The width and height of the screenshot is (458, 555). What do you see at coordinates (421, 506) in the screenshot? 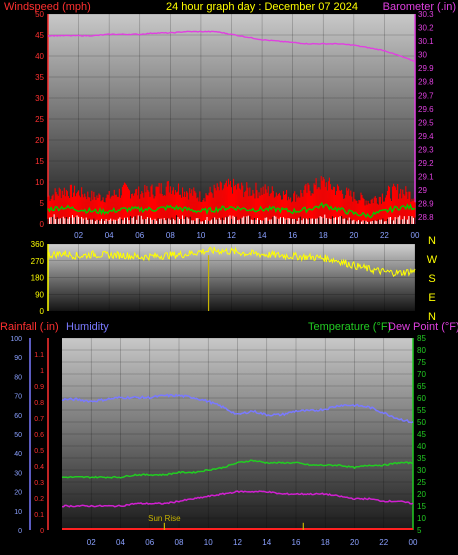
I see `temperature-tick-label: 15` at bounding box center [421, 506].